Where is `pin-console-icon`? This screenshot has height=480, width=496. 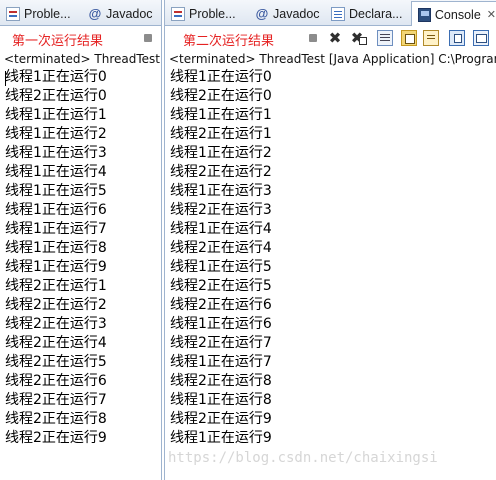 pin-console-icon is located at coordinates (457, 38).